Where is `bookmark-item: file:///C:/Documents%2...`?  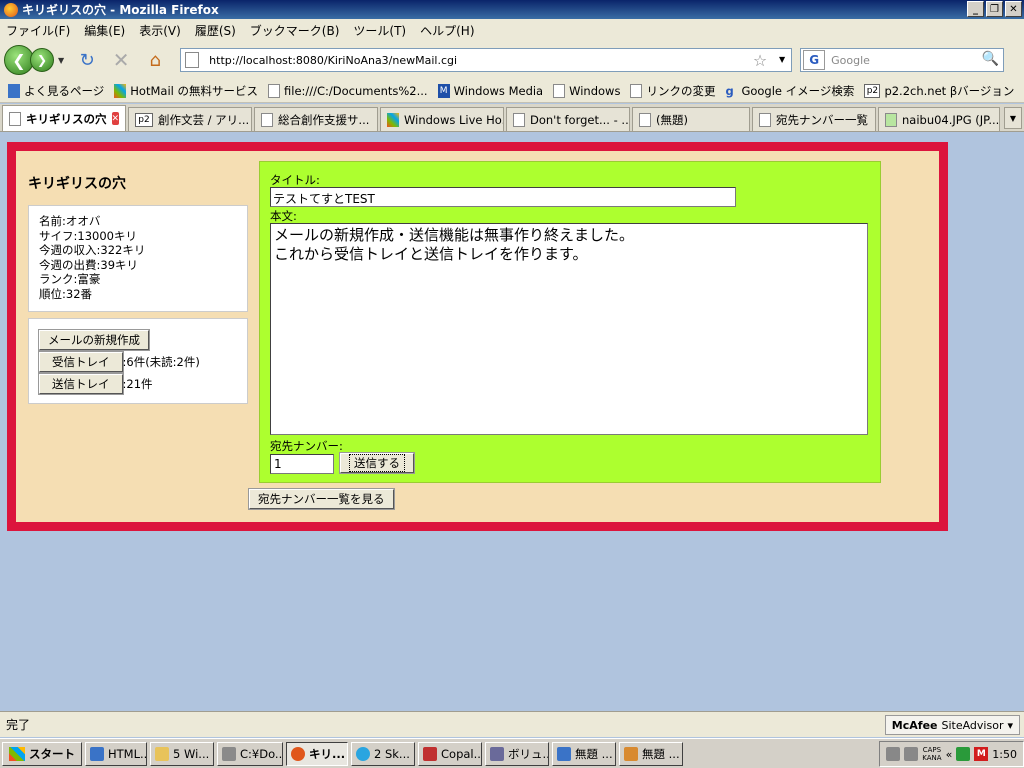 bookmark-item: file:///C:/Documents%2... is located at coordinates (348, 90).